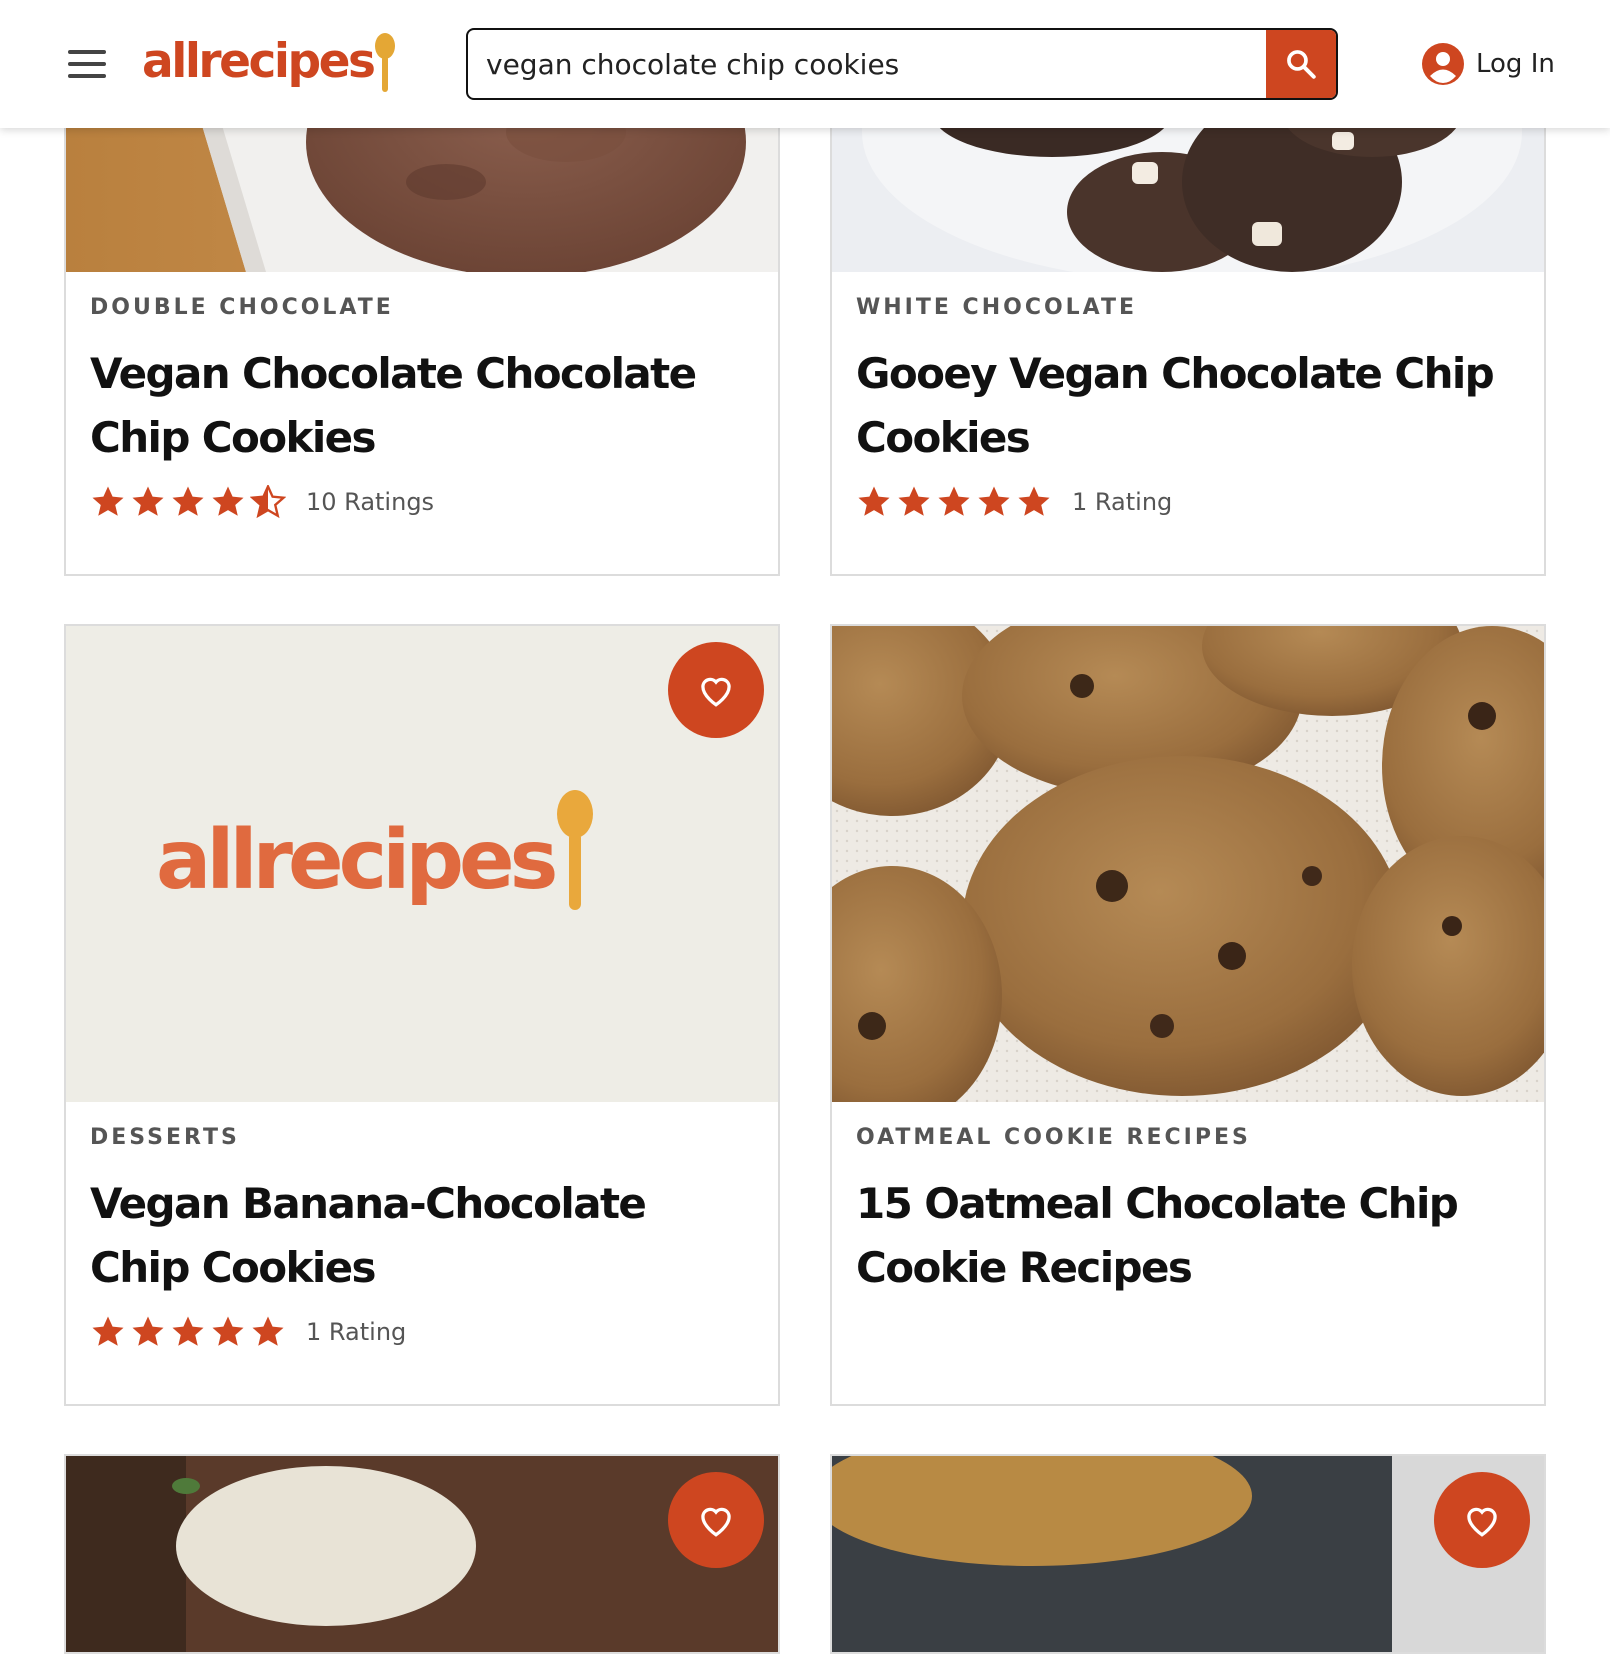 The height and width of the screenshot is (1654, 1610). I want to click on star-half-icon, so click(268, 502).